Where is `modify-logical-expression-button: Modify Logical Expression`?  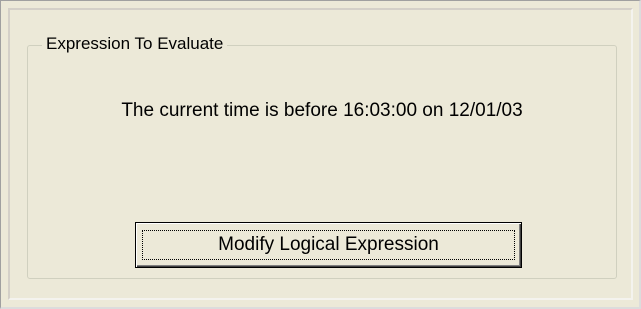
modify-logical-expression-button: Modify Logical Expression is located at coordinates (328, 245).